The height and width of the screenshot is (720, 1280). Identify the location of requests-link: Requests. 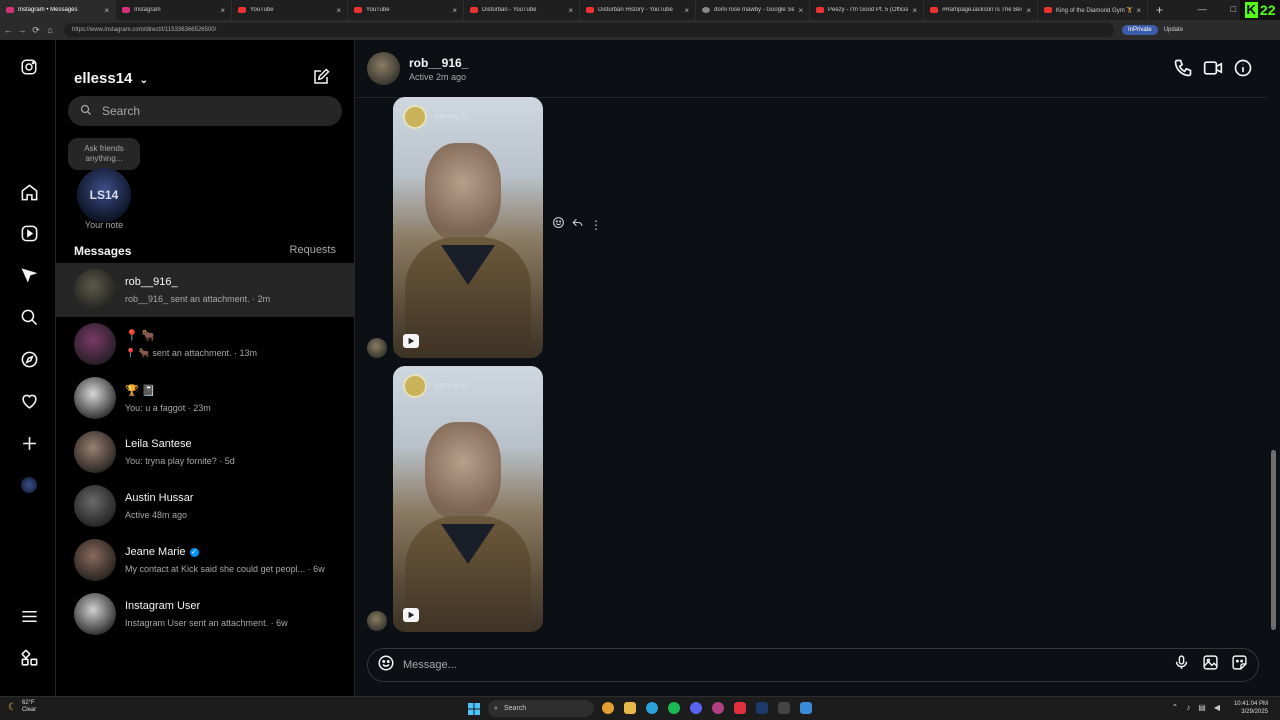
(313, 250).